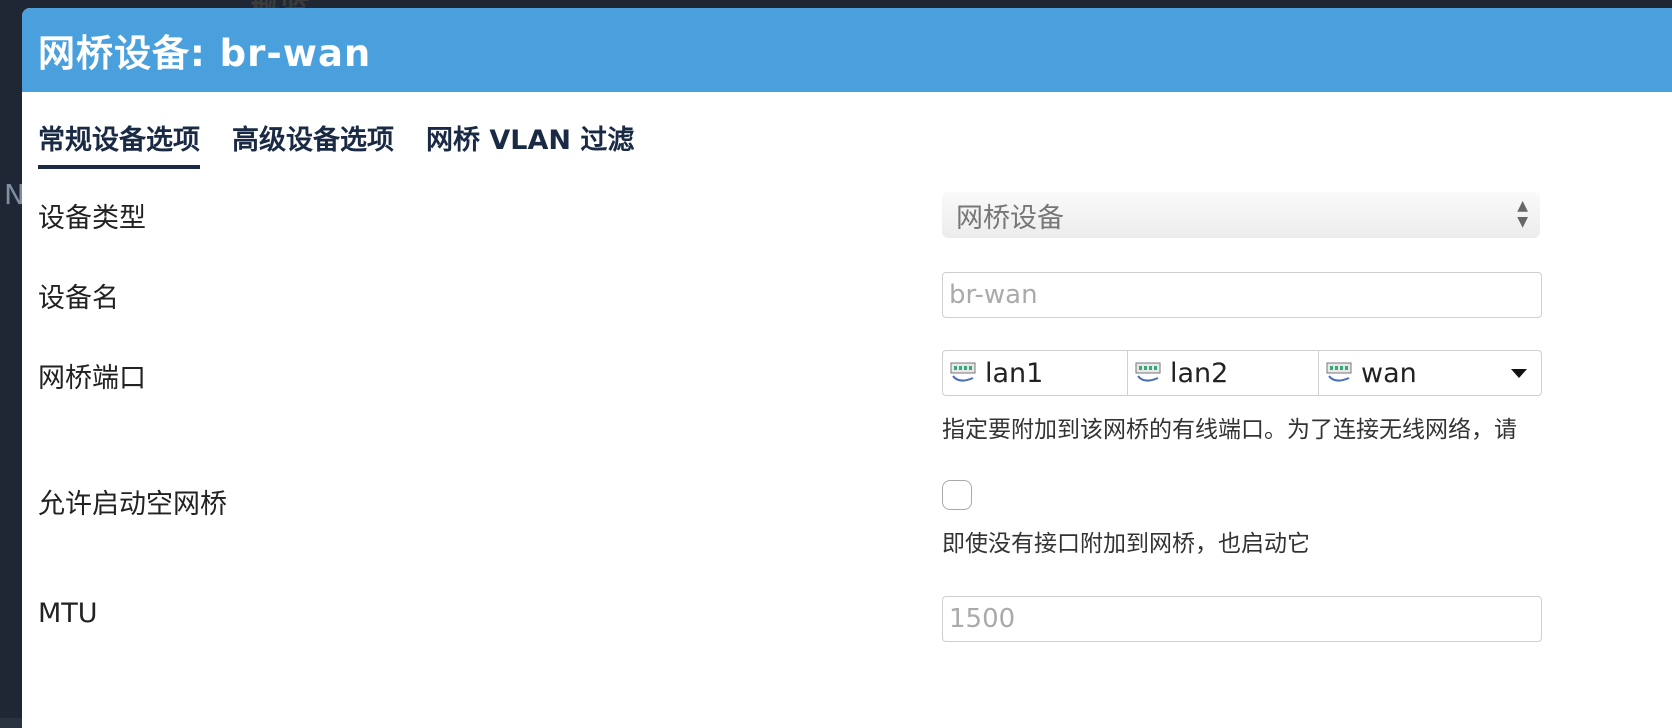 Image resolution: width=1672 pixels, height=728 pixels. What do you see at coordinates (1522, 214) in the screenshot?
I see `select-updown-icon: ▲ ▼` at bounding box center [1522, 214].